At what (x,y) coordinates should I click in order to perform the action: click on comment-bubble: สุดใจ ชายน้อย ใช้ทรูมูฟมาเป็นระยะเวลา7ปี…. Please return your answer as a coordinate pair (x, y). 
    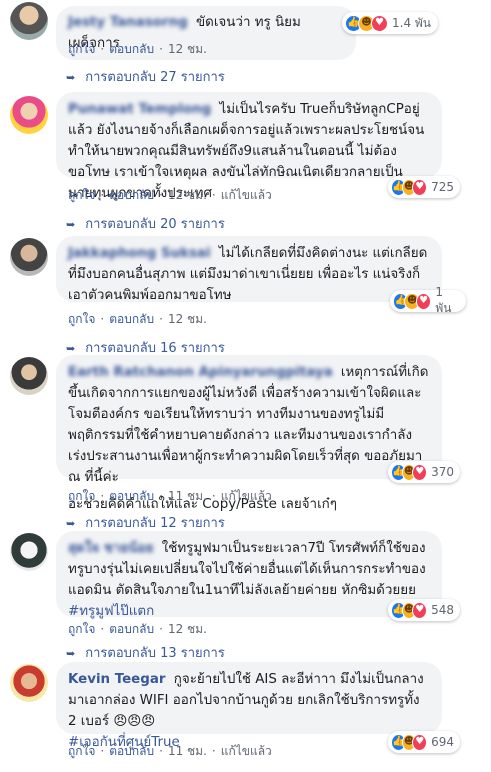
    Looking at the image, I should click on (249, 575).